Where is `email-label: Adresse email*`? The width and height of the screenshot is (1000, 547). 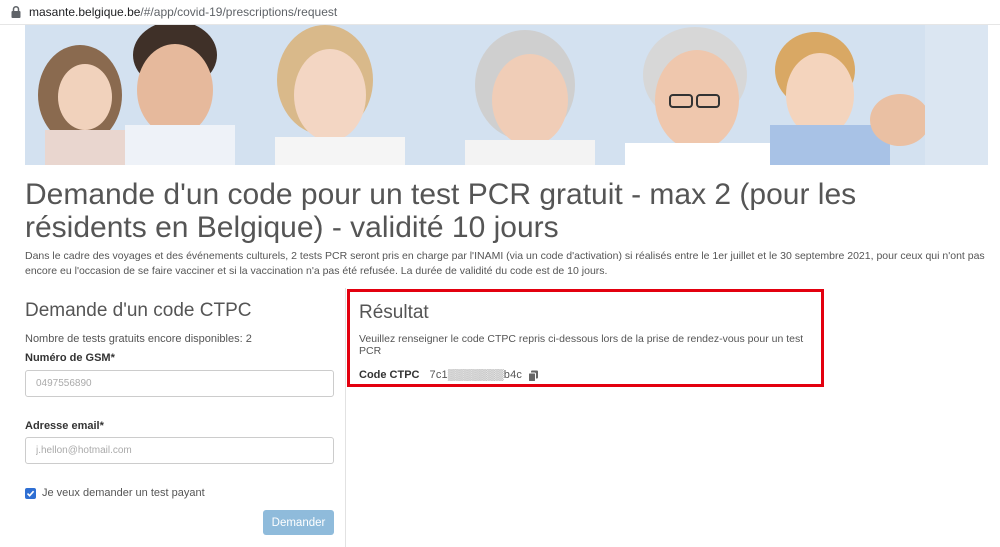 email-label: Adresse email* is located at coordinates (64, 426).